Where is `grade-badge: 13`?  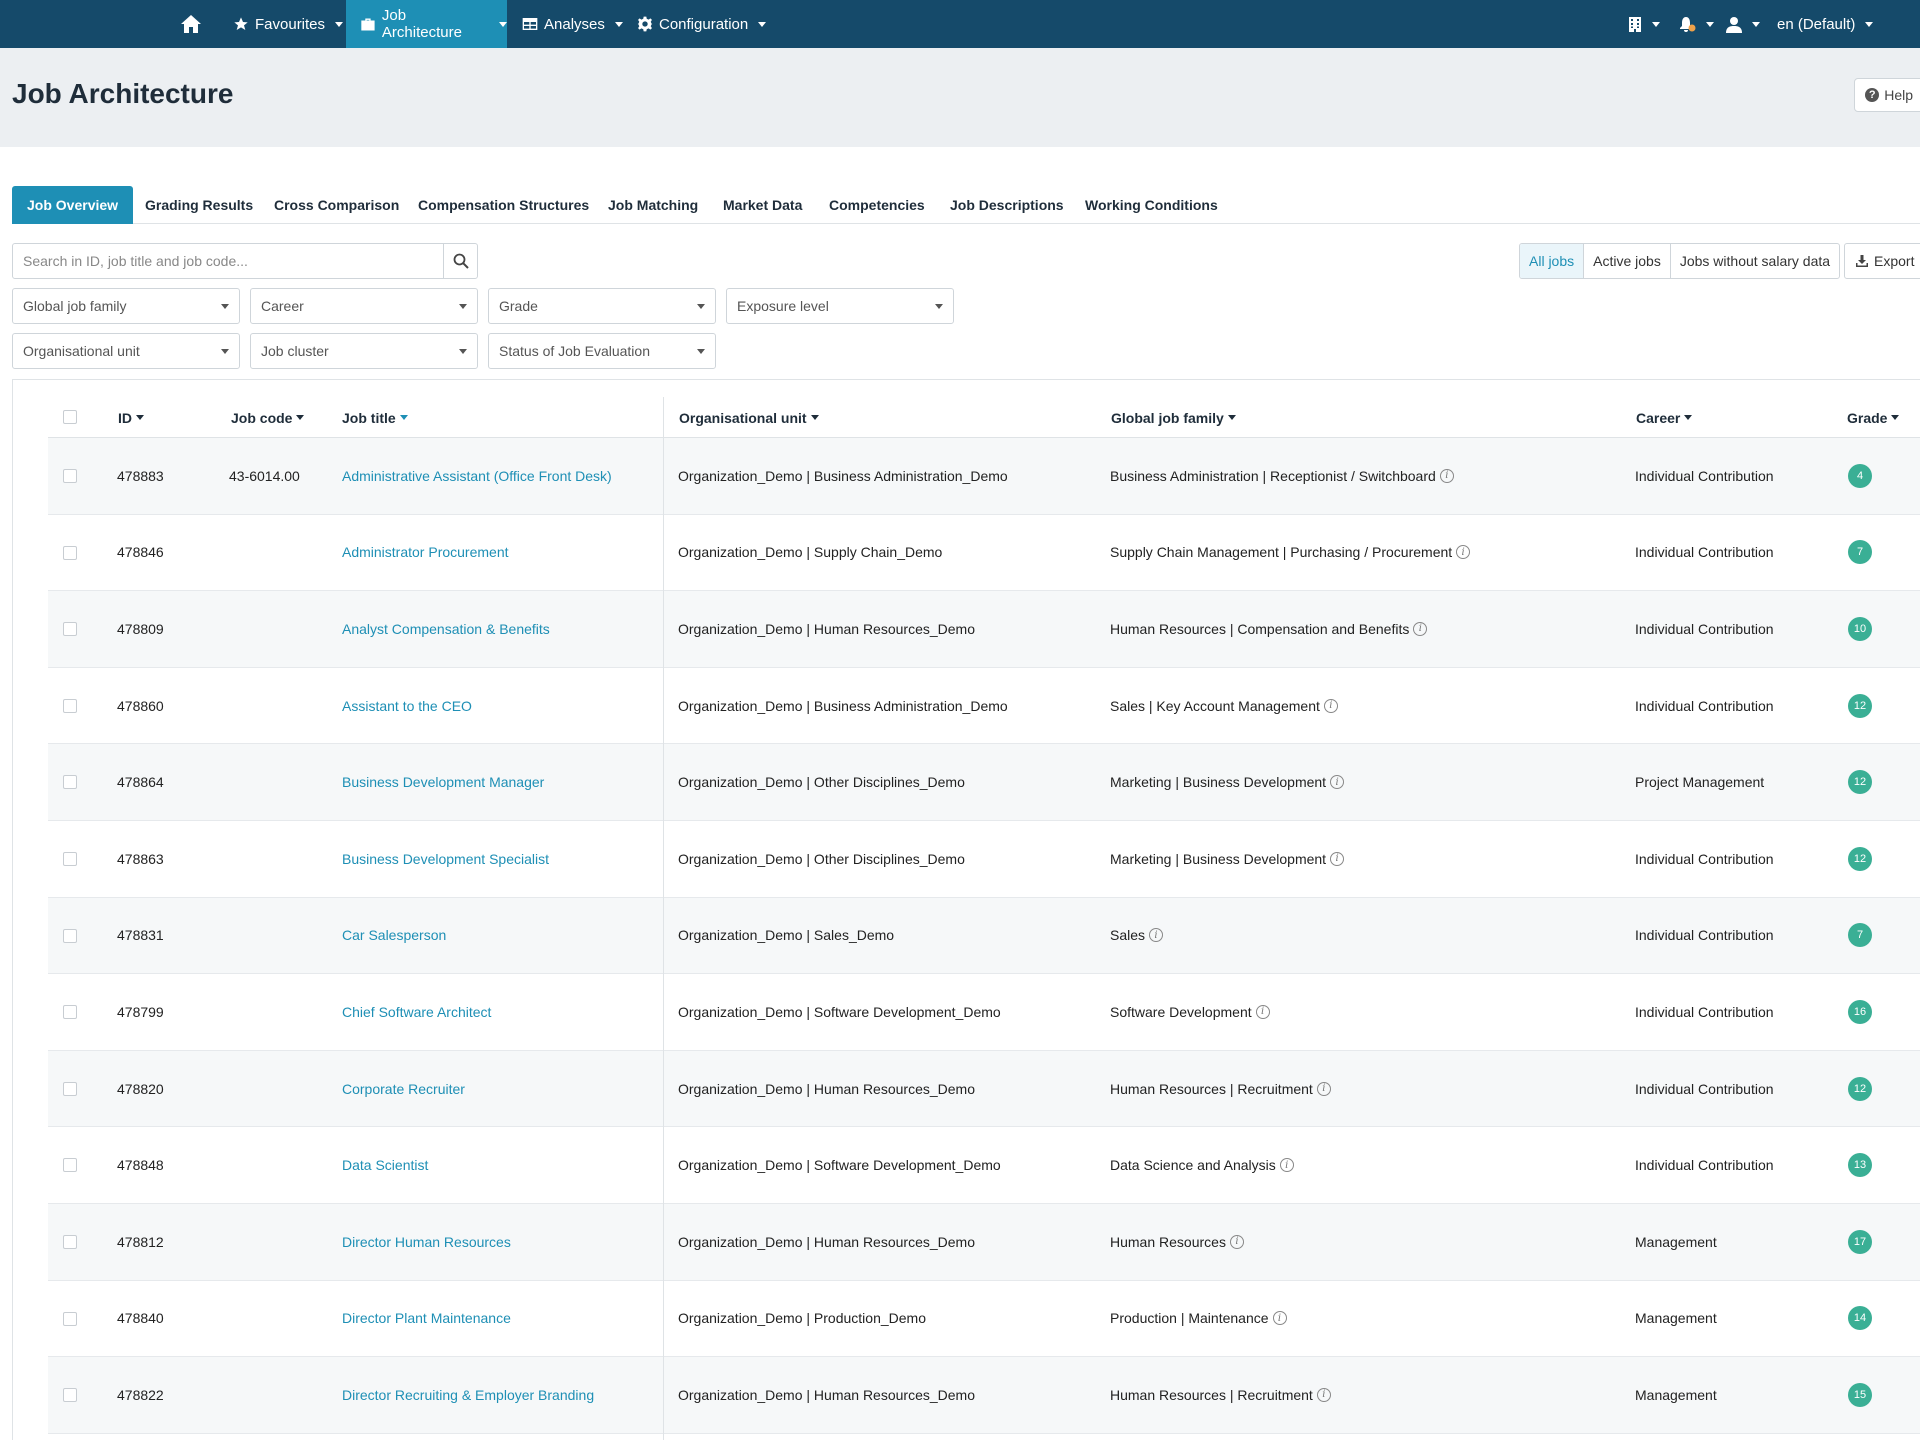
grade-badge: 13 is located at coordinates (1860, 1165).